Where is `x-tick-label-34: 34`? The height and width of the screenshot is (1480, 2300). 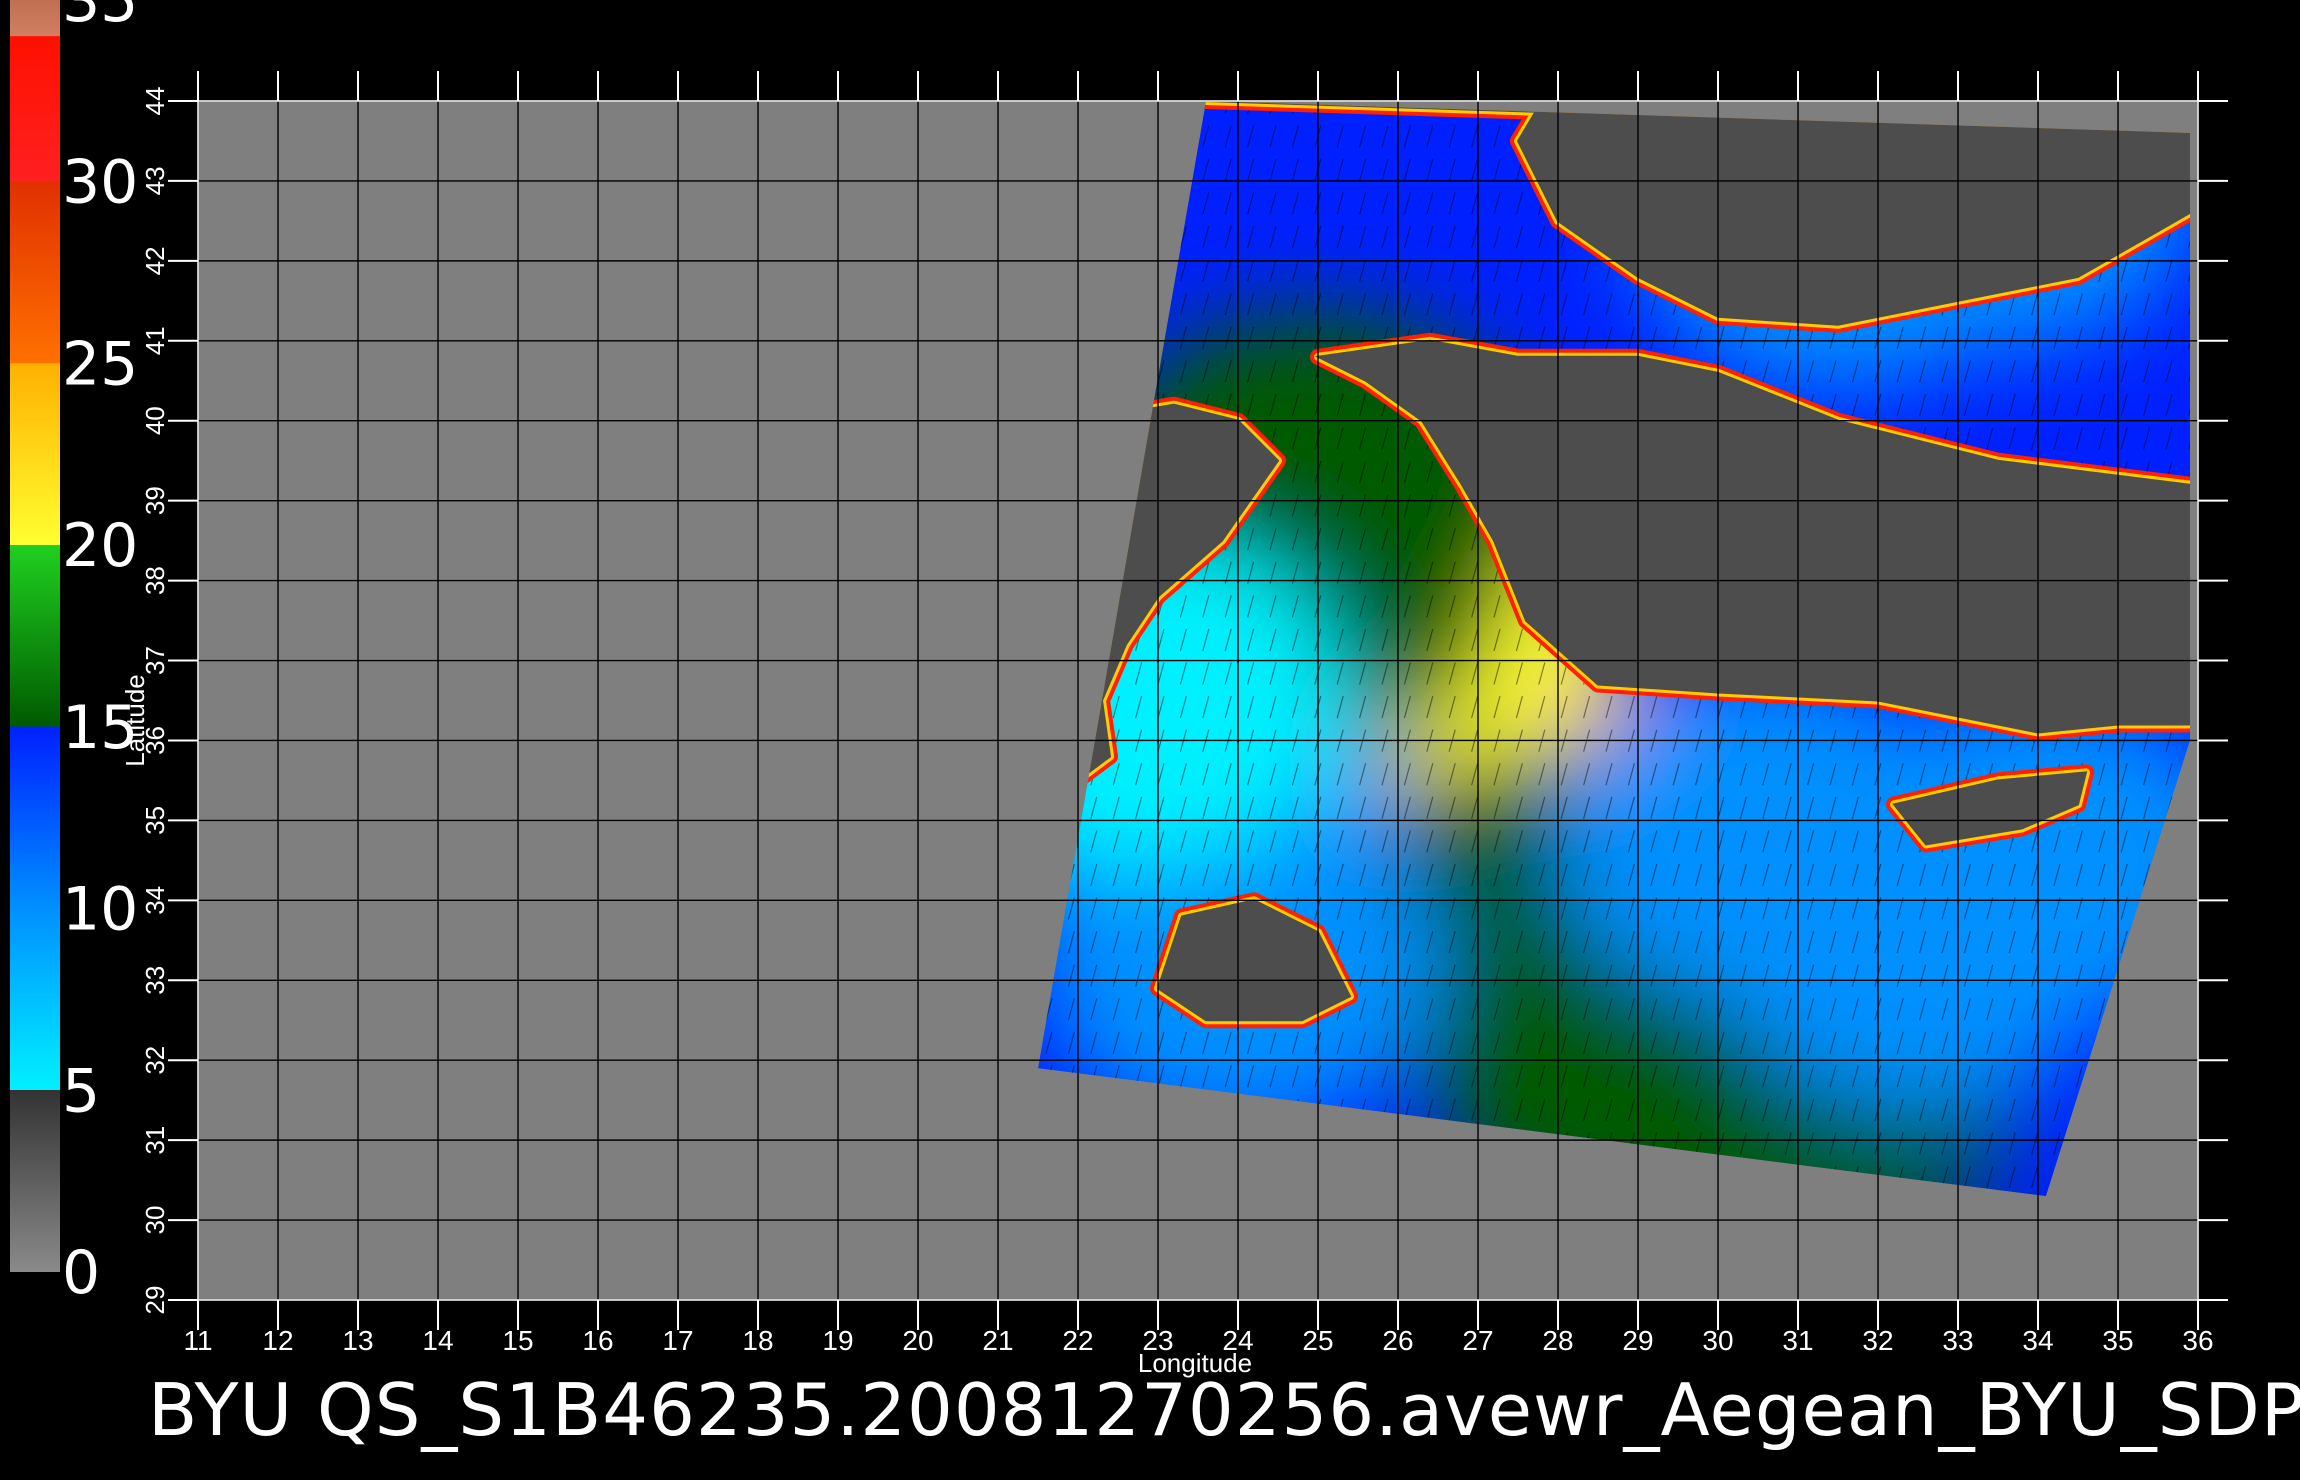 x-tick-label-34: 34 is located at coordinates (2037, 1340).